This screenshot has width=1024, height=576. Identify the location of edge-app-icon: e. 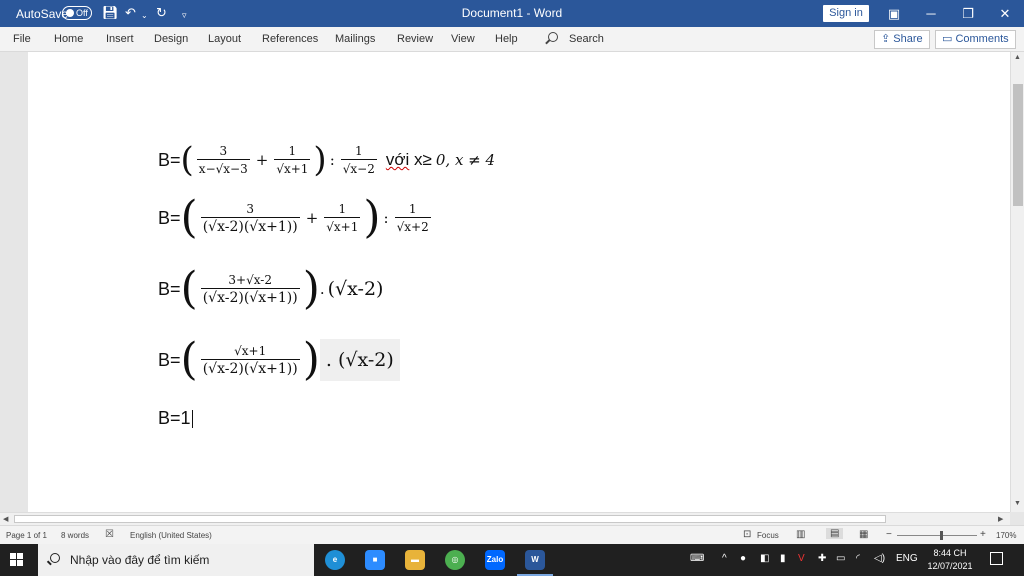
(335, 560).